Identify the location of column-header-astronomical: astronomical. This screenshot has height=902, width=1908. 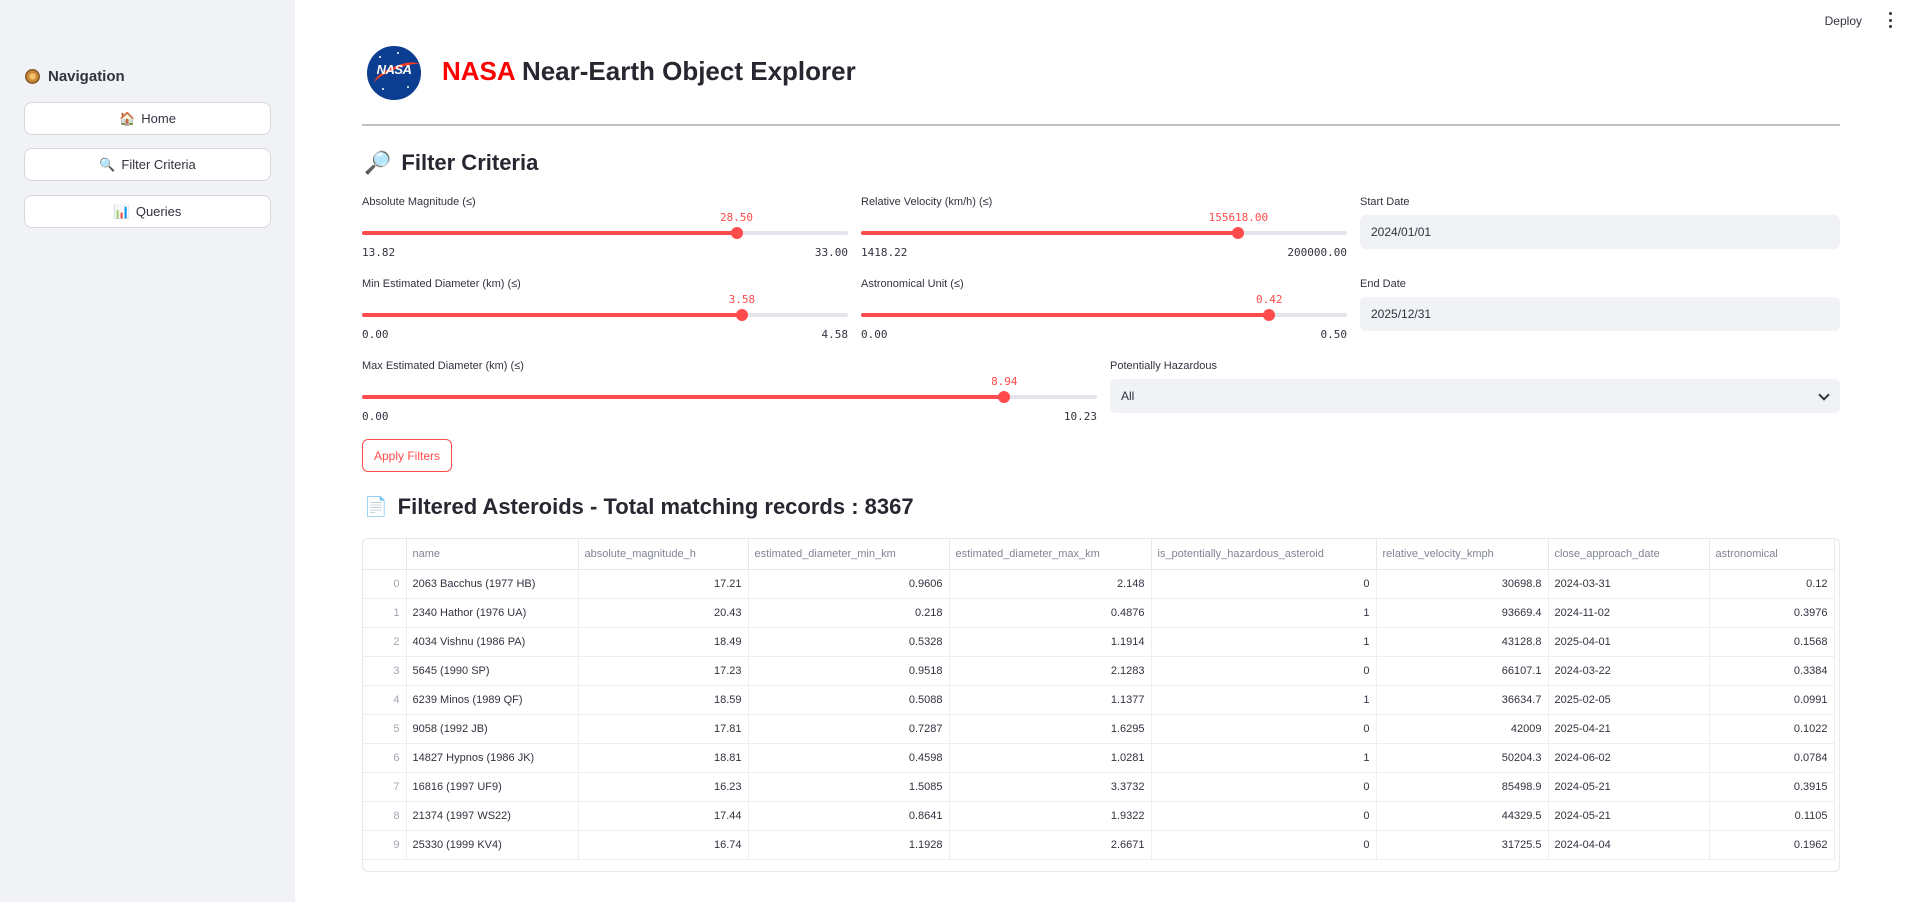
(1772, 554).